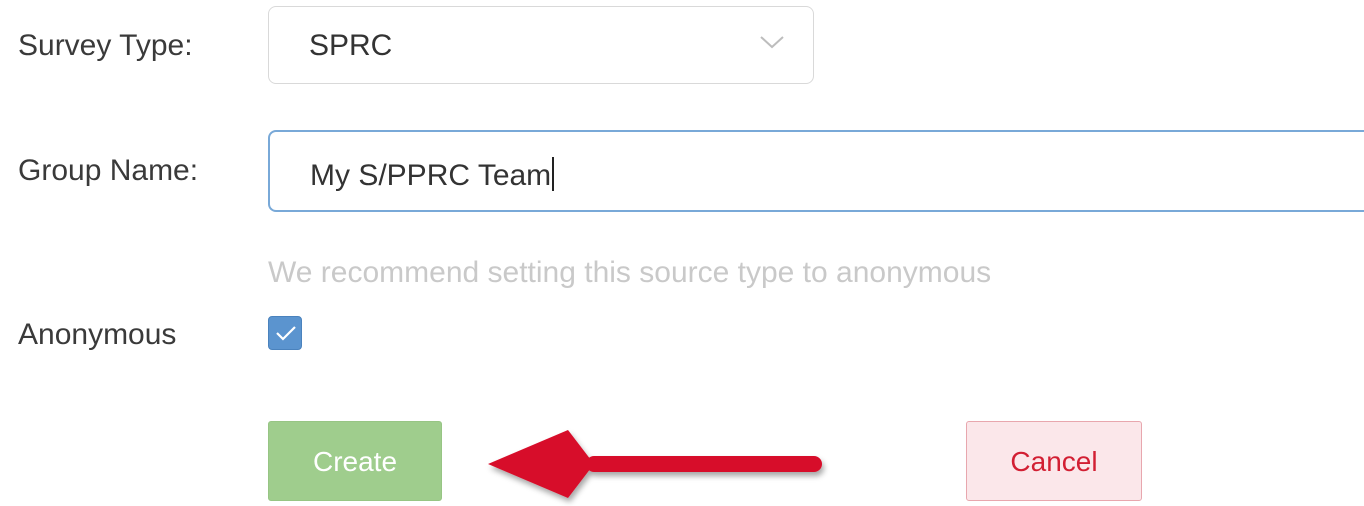  I want to click on red-arrow-icon, so click(655, 464).